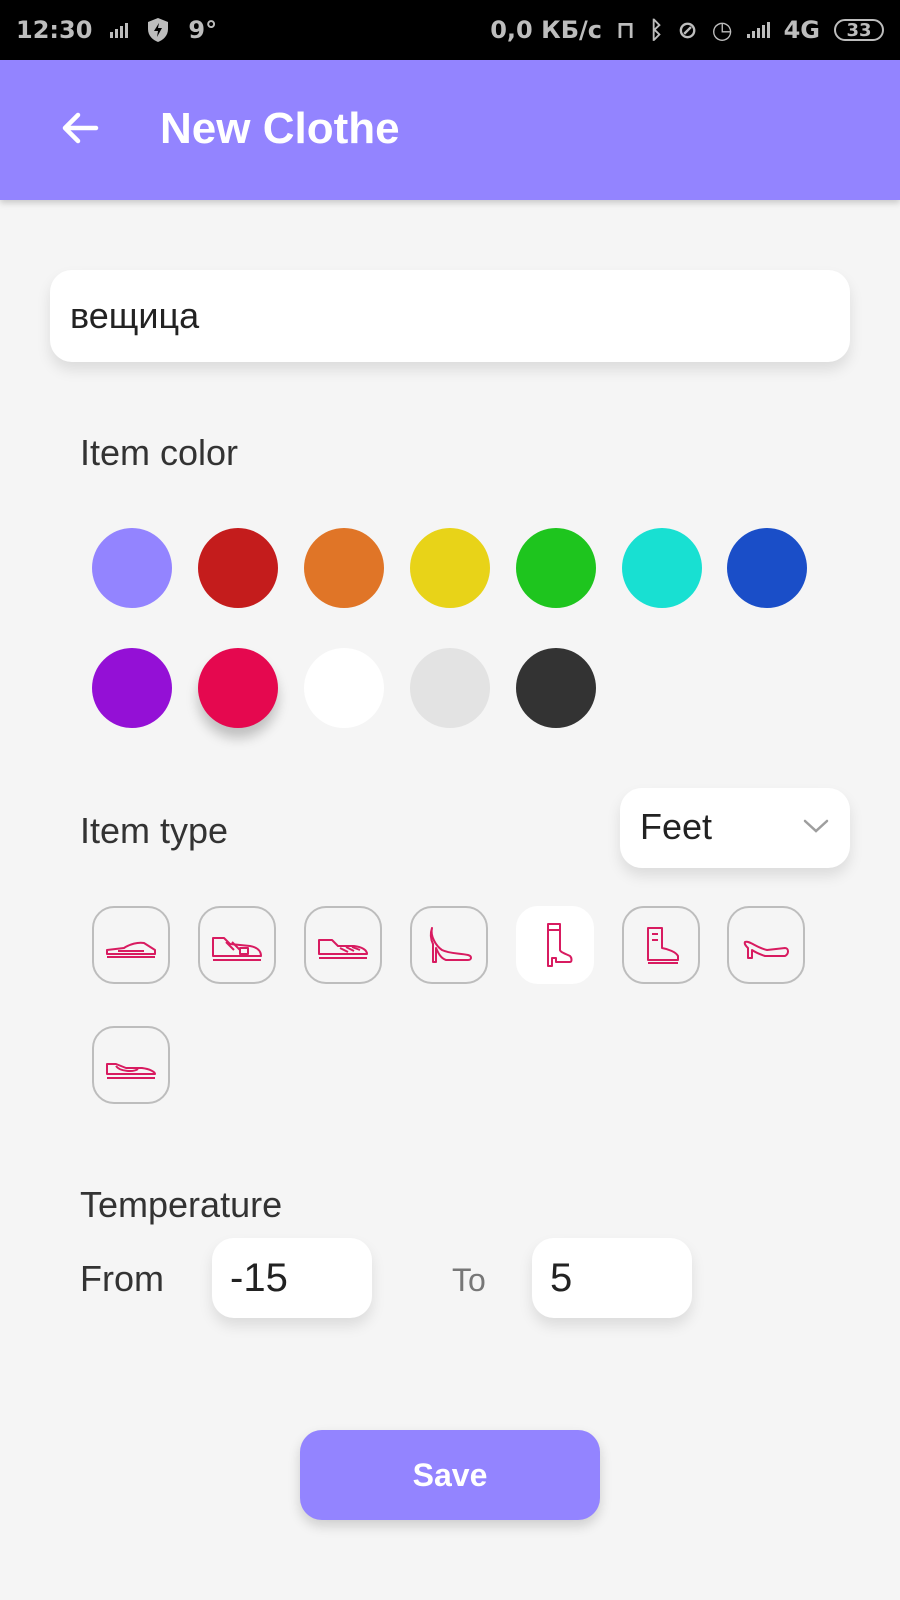  Describe the element at coordinates (430, 316) in the screenshot. I see `item-name-input` at that location.